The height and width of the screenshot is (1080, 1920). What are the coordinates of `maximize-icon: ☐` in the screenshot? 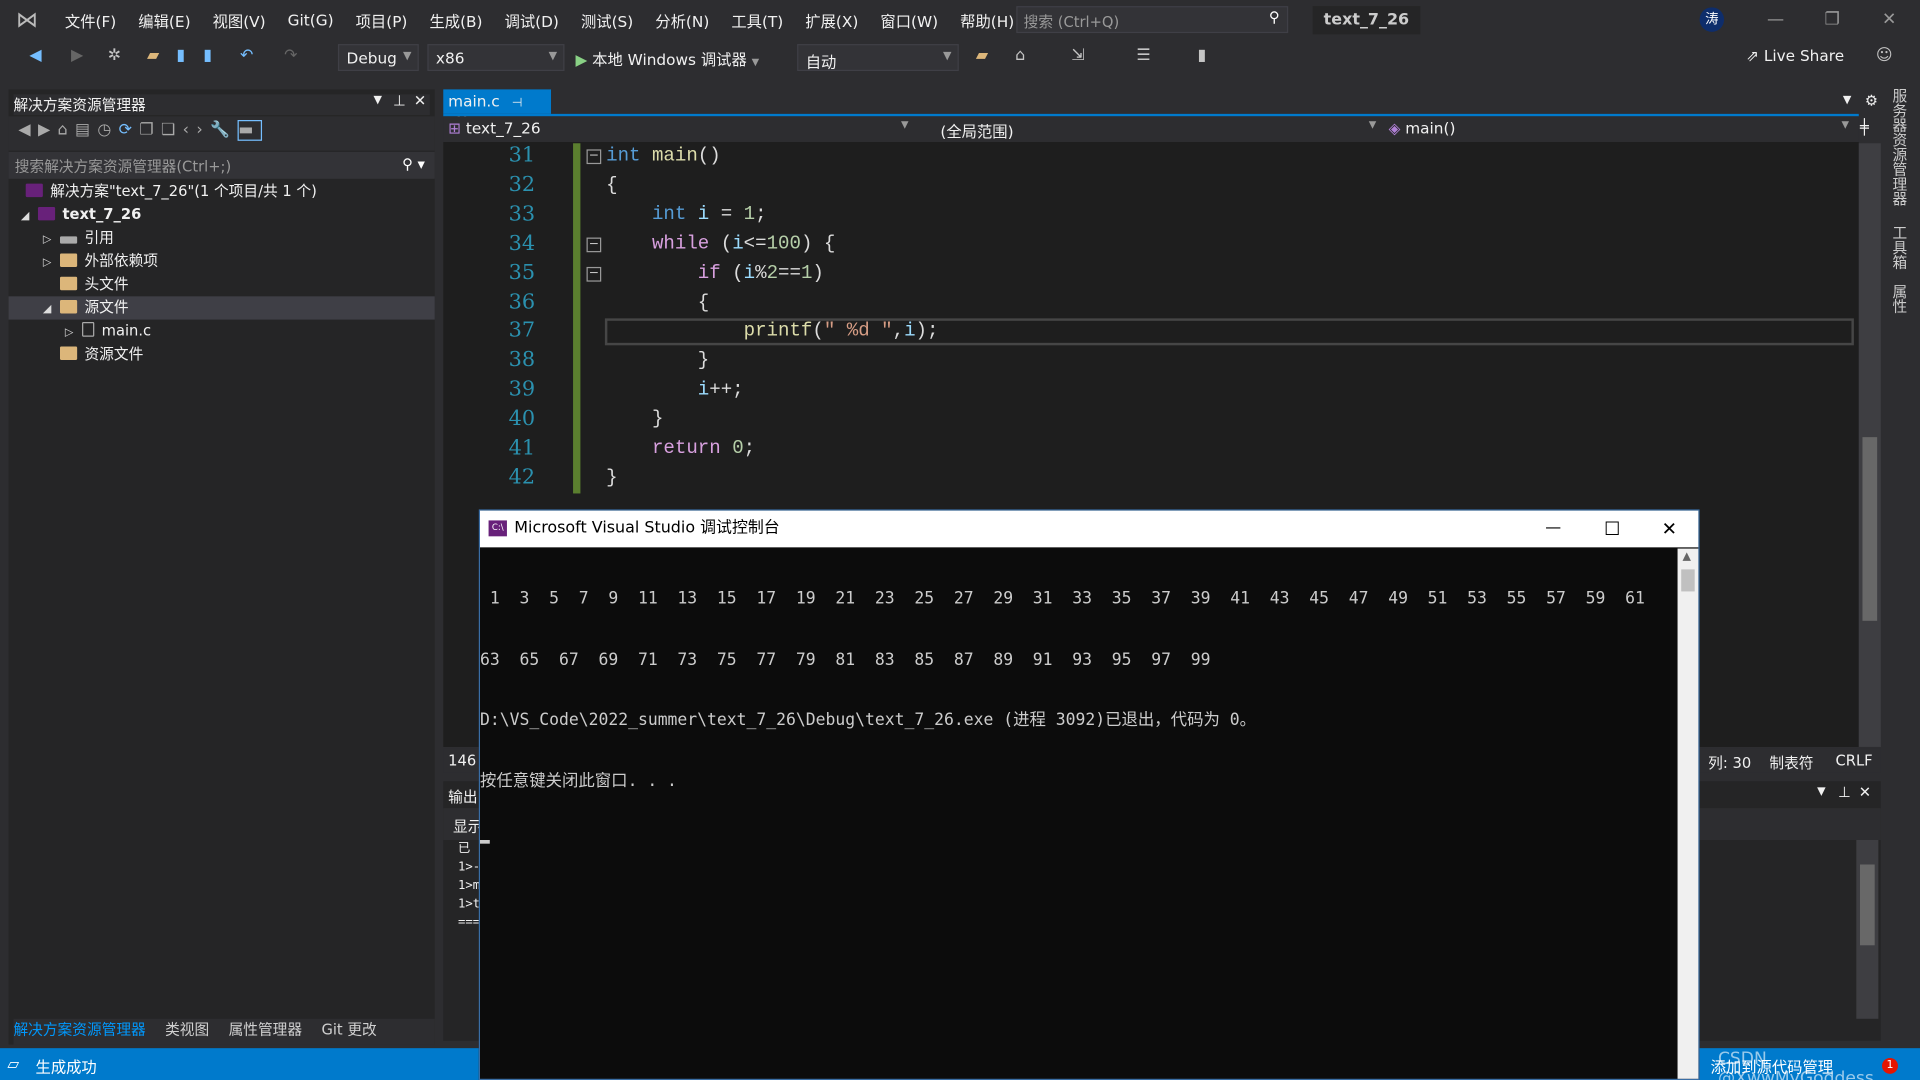 It's located at (1612, 529).